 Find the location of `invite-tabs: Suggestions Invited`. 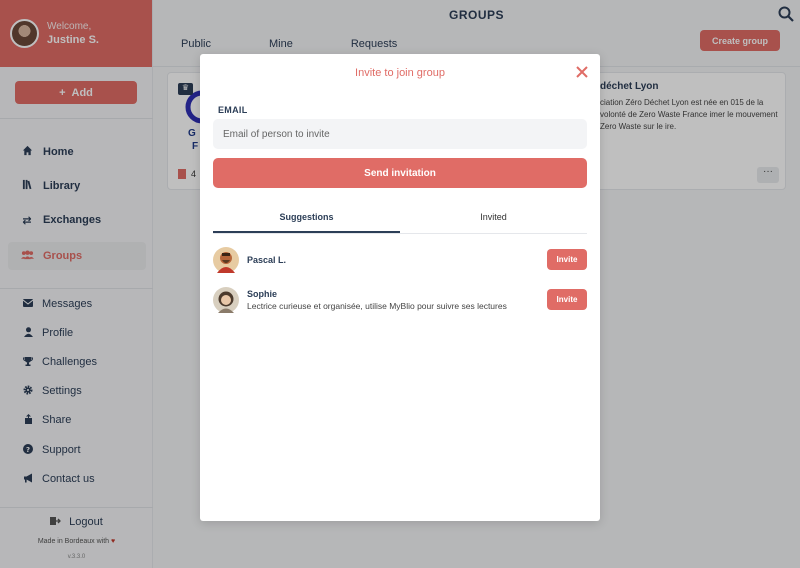

invite-tabs: Suggestions Invited is located at coordinates (400, 223).